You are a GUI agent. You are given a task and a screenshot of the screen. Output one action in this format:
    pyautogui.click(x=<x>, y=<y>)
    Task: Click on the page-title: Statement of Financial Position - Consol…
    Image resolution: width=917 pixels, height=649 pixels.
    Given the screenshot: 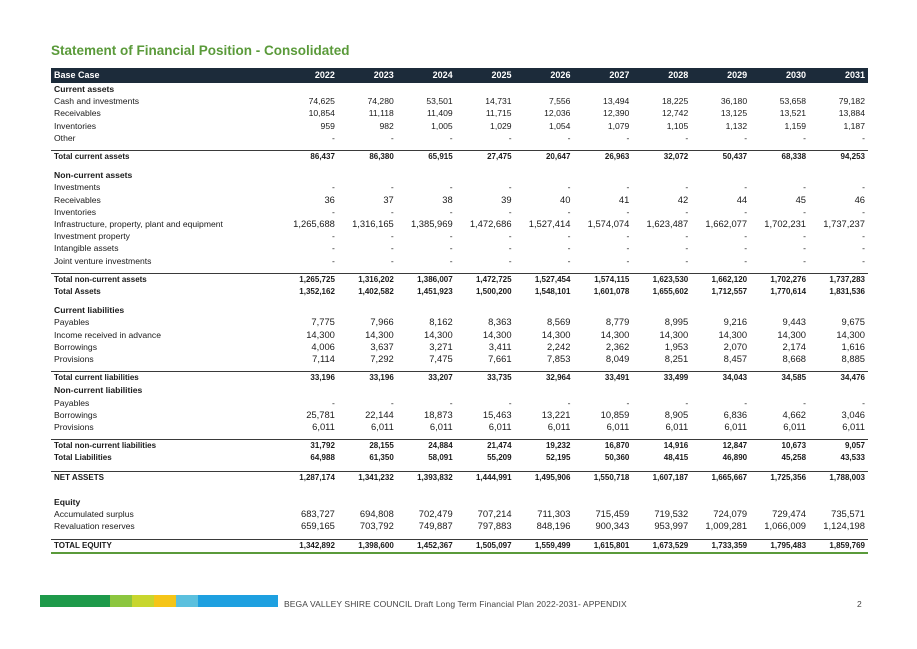 What is the action you would take?
    pyautogui.click(x=200, y=50)
    